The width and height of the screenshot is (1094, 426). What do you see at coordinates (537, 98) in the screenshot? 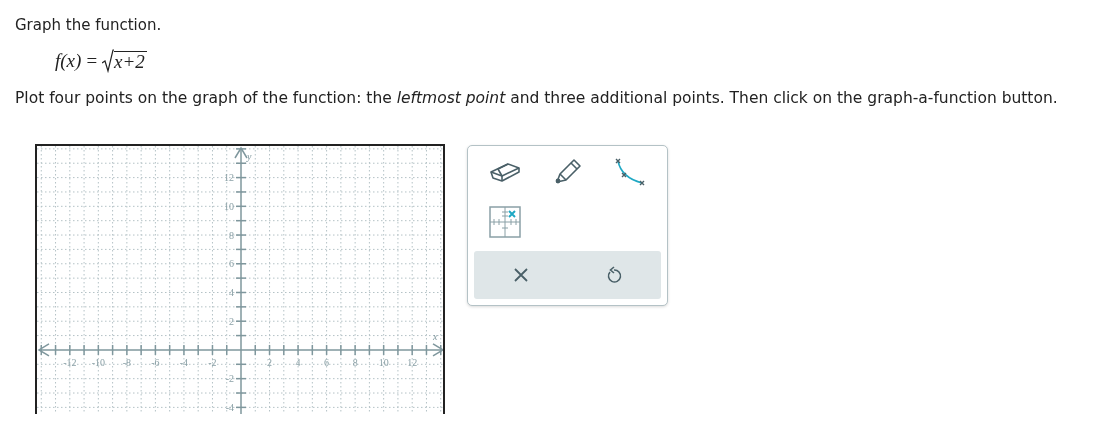
I see `instruction-text: Plot four points on the graph of the function: the leftmost point and three additional points. Then click on the graph-a-function button.` at bounding box center [537, 98].